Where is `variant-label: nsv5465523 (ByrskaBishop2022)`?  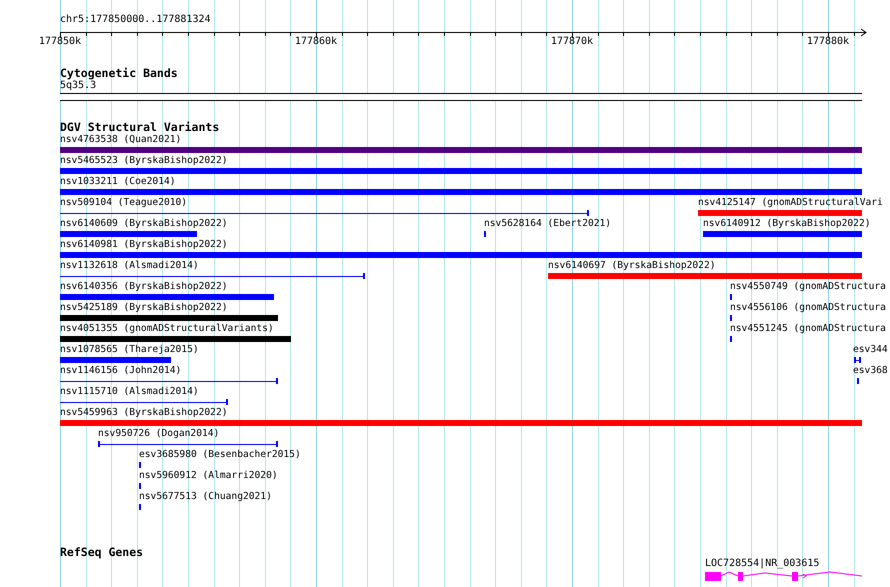
variant-label: nsv5465523 (ByrskaBishop2022) is located at coordinates (144, 161).